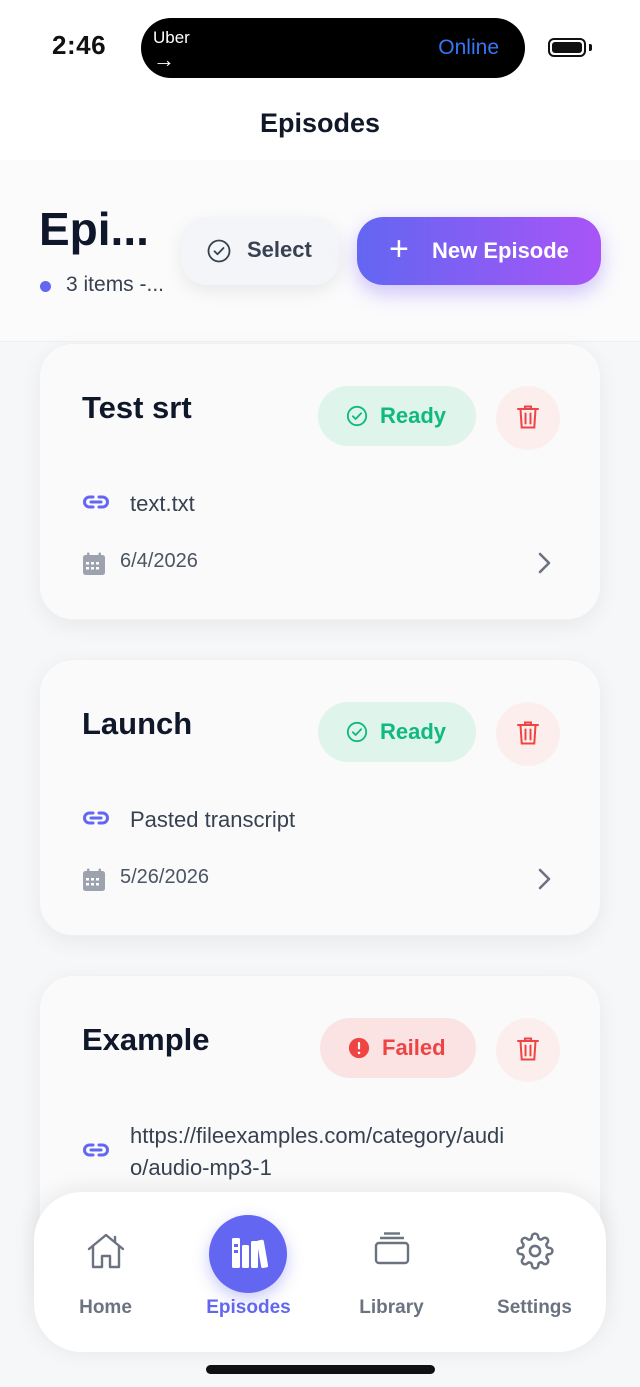  What do you see at coordinates (534, 1272) in the screenshot?
I see `tab-settings: Settings` at bounding box center [534, 1272].